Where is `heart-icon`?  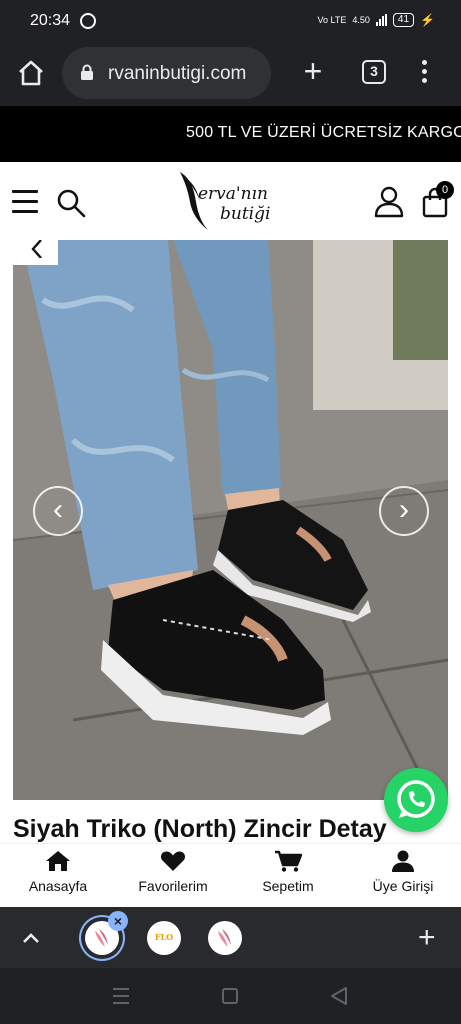
heart-icon is located at coordinates (173, 861).